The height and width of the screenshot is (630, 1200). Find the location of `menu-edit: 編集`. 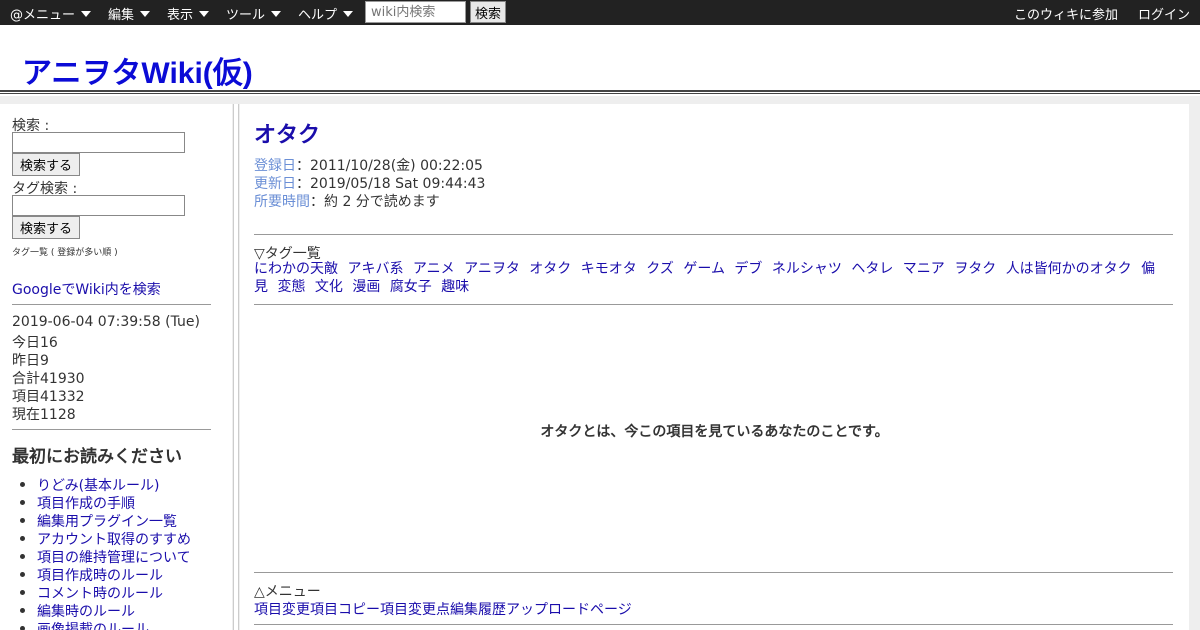

menu-edit: 編集 is located at coordinates (129, 13).